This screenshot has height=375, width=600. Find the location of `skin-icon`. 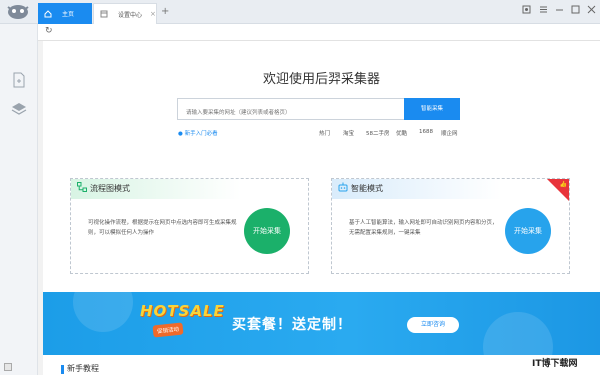

skin-icon is located at coordinates (526, 9).